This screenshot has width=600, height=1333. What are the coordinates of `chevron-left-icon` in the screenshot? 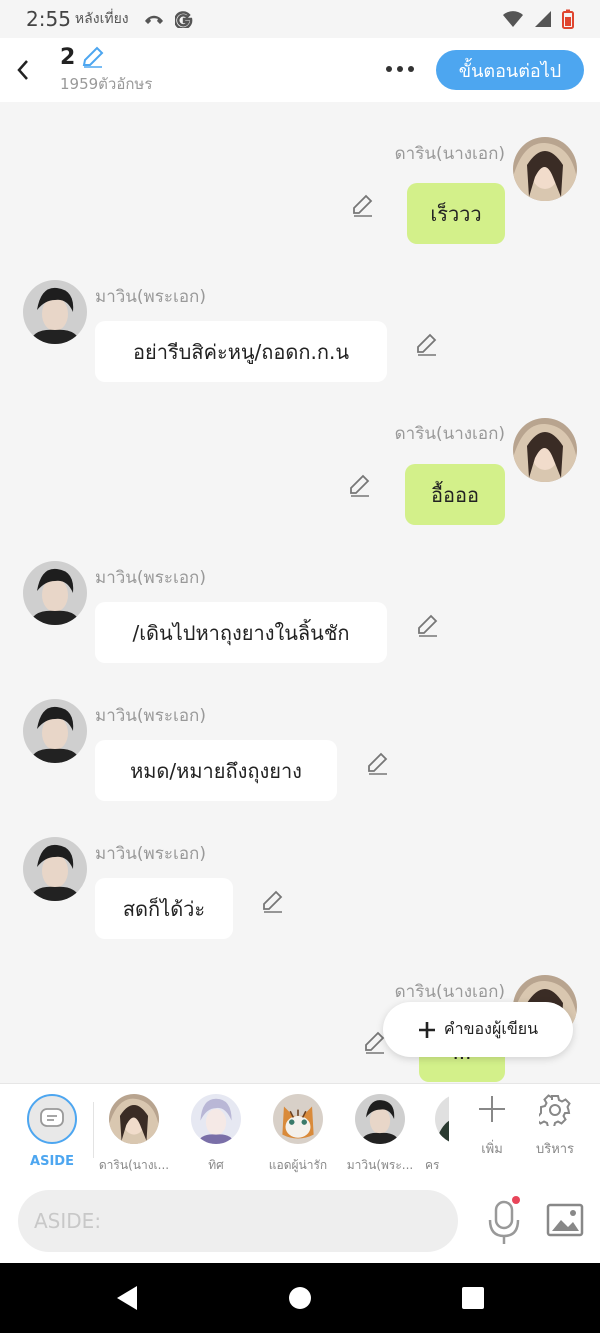 It's located at (22, 70).